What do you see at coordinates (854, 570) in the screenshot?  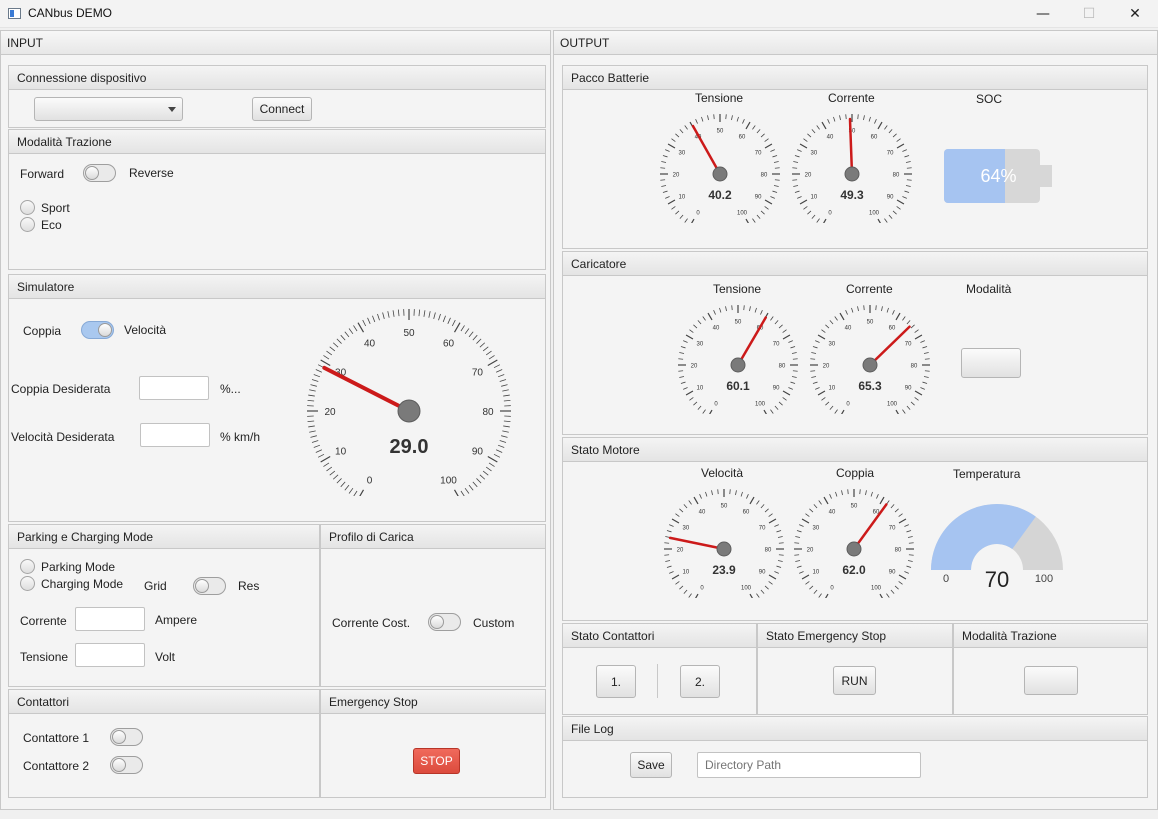 I see `gauge-value: 62.0` at bounding box center [854, 570].